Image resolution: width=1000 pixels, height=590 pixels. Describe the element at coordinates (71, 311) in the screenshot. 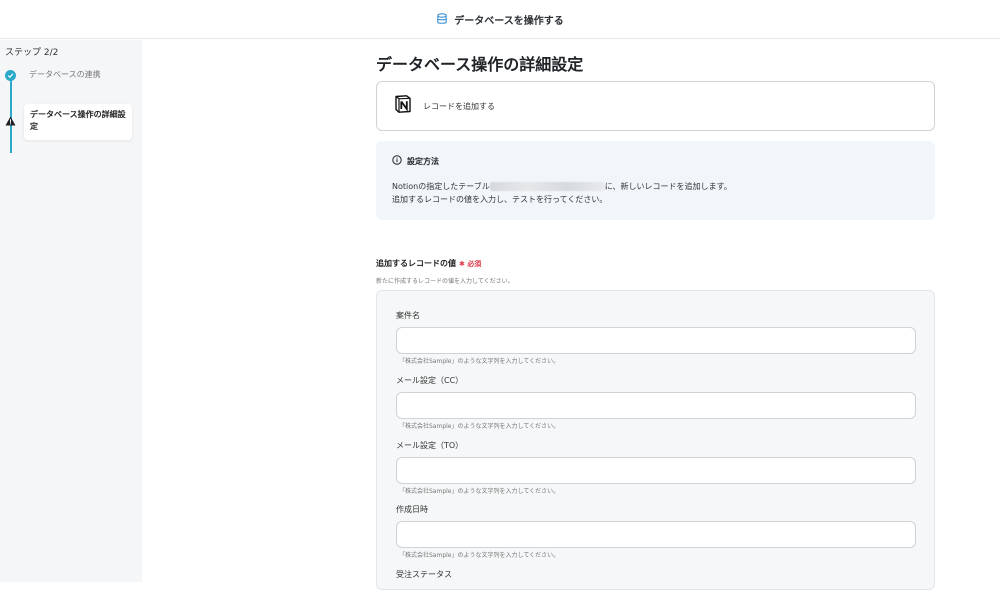

I see `step-sidebar: ステップ 2/2 データベースの連携 データベース操作の詳細設定` at that location.